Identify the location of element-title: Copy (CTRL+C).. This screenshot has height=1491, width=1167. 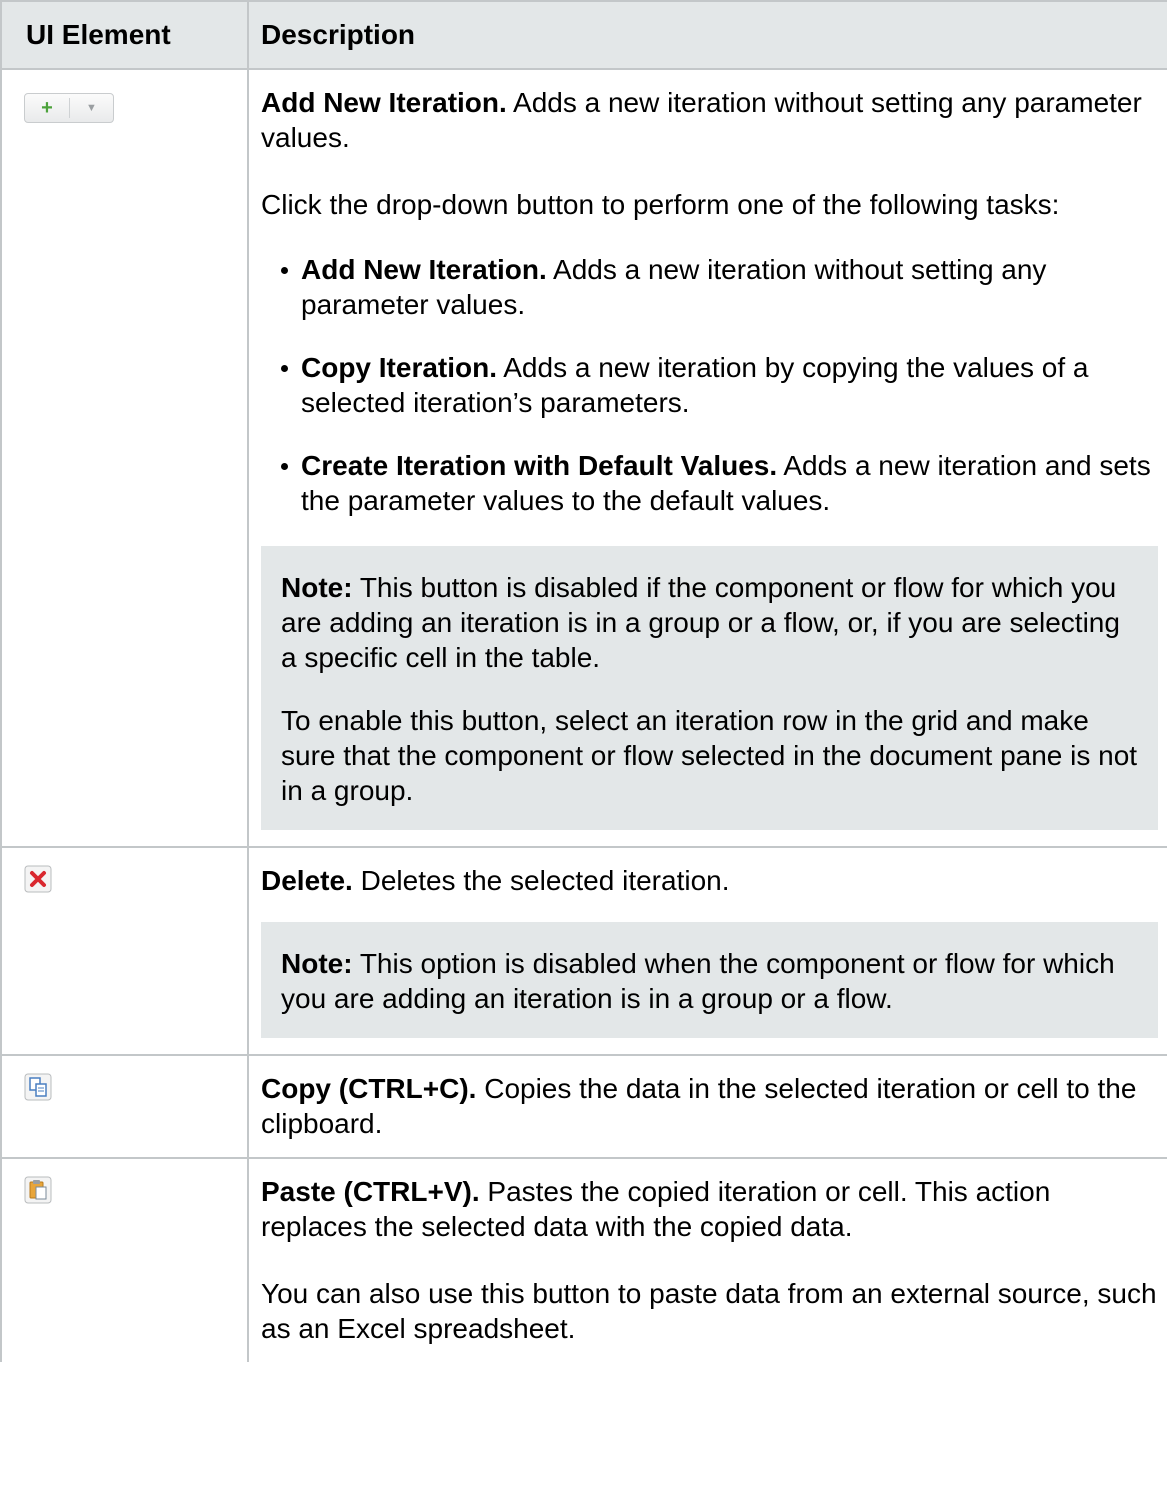
(369, 1088).